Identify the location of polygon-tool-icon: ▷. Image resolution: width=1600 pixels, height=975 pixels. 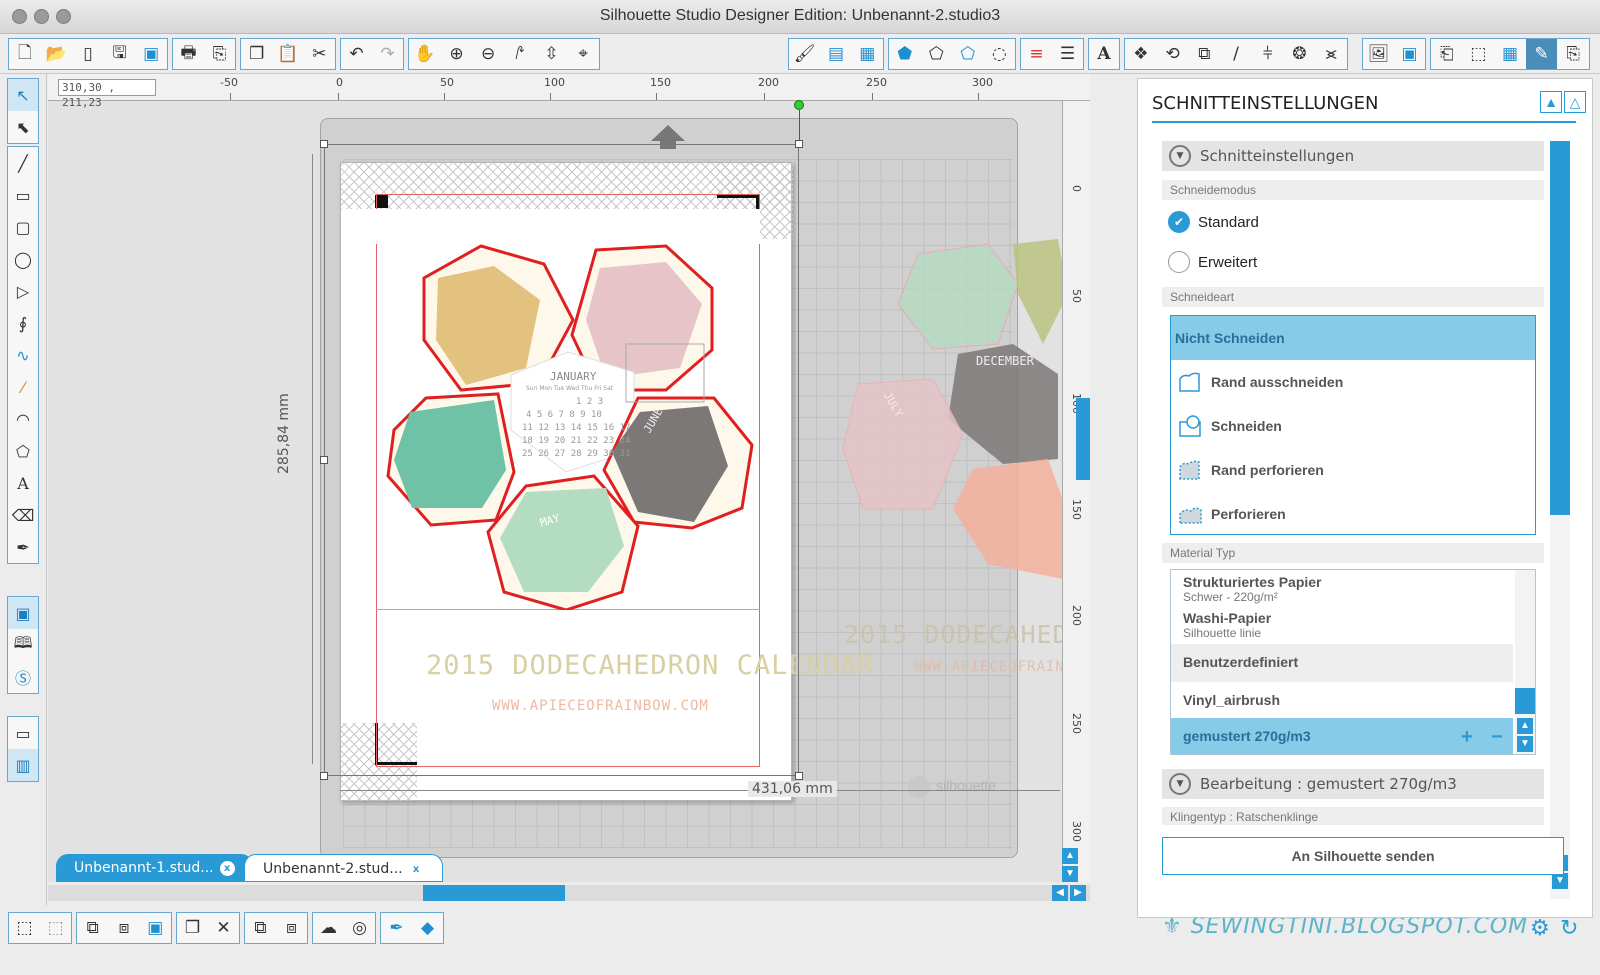
(23, 291).